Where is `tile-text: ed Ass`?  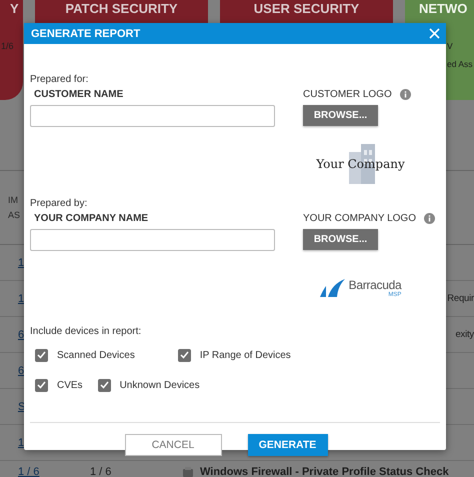 tile-text: ed Ass is located at coordinates (460, 64).